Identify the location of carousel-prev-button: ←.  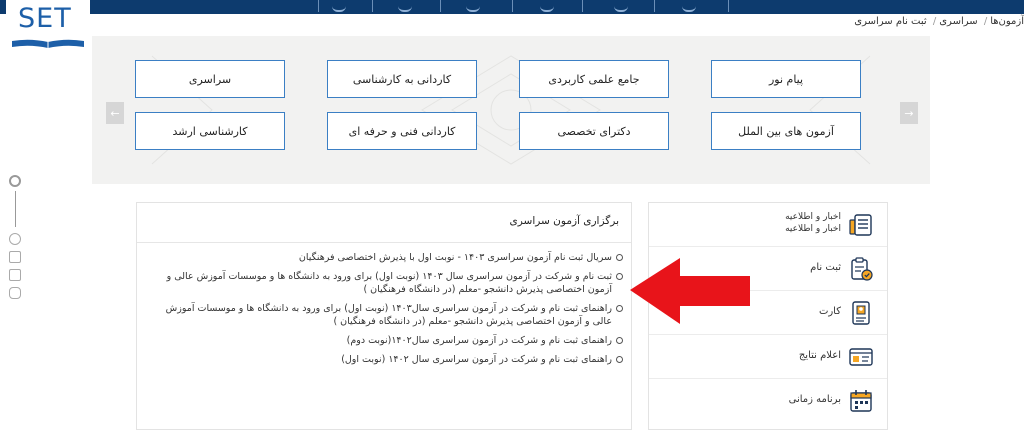
(115, 113).